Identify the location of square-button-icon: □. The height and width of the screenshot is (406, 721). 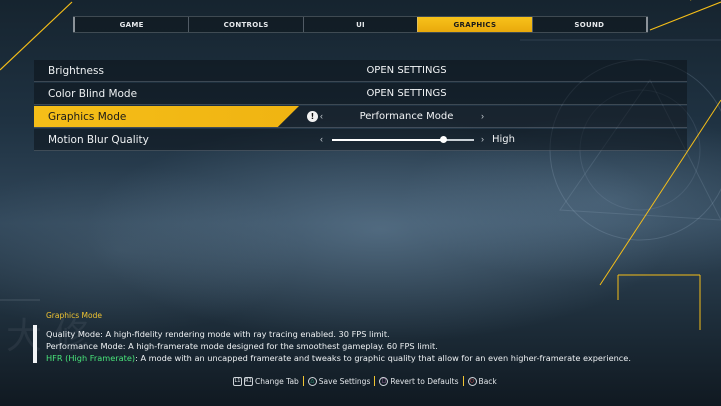
(384, 381).